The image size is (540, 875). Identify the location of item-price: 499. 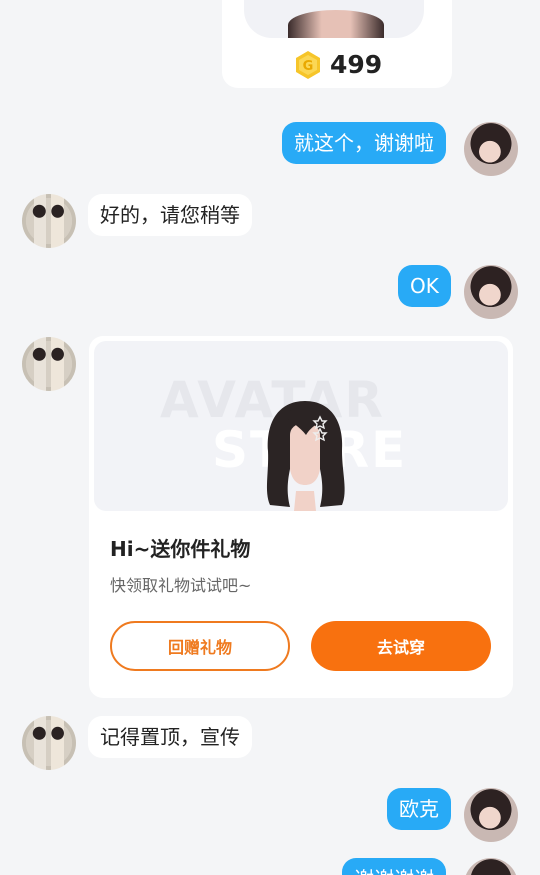
(356, 64).